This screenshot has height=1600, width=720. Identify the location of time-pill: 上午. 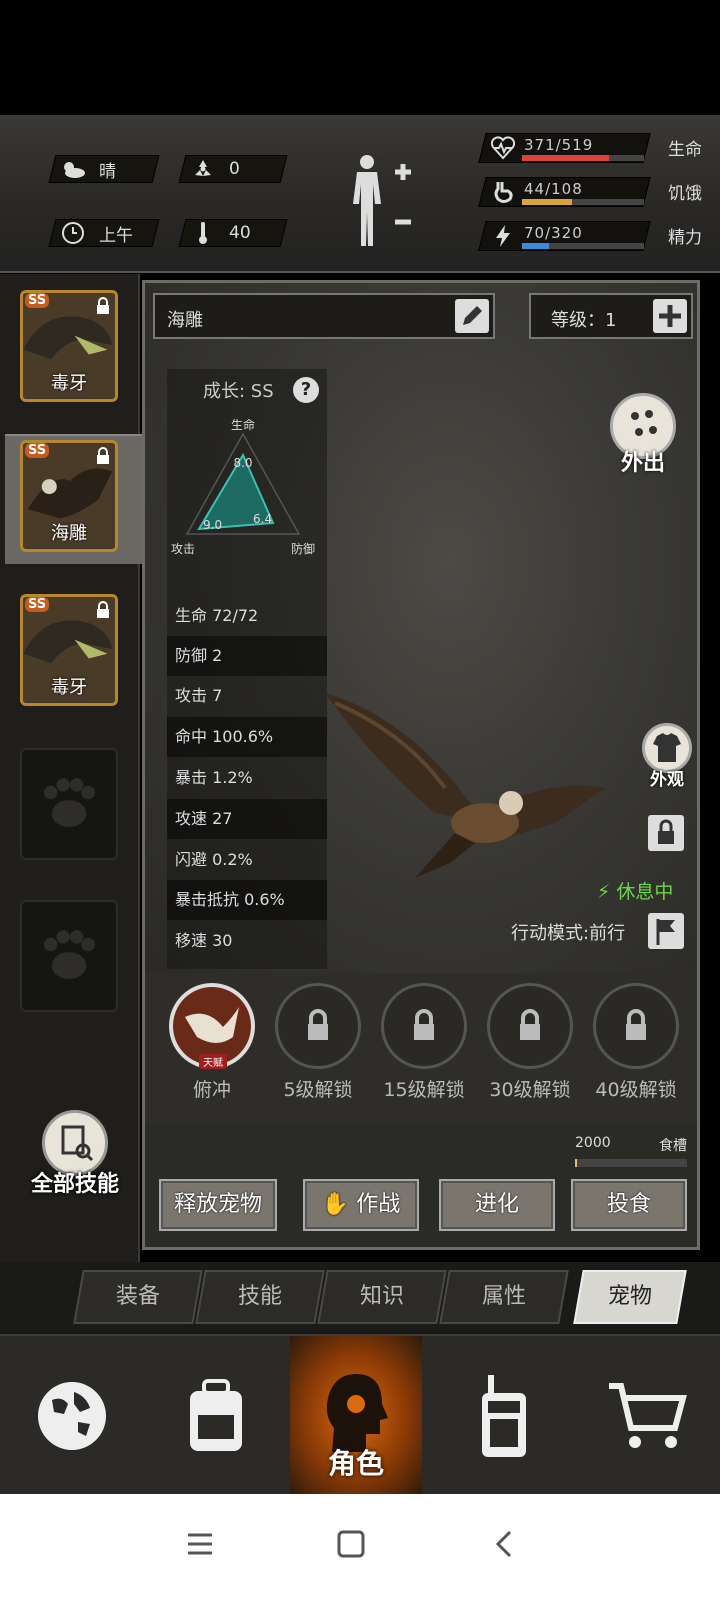
(104, 233).